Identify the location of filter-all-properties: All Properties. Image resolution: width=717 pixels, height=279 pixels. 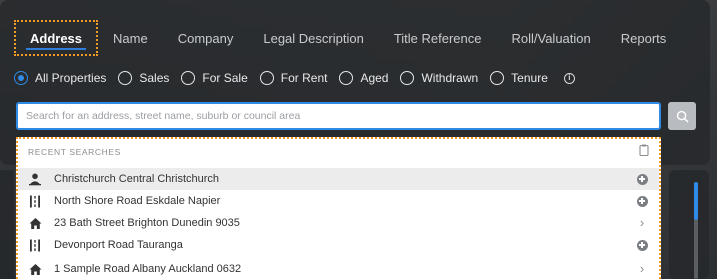
(60, 78).